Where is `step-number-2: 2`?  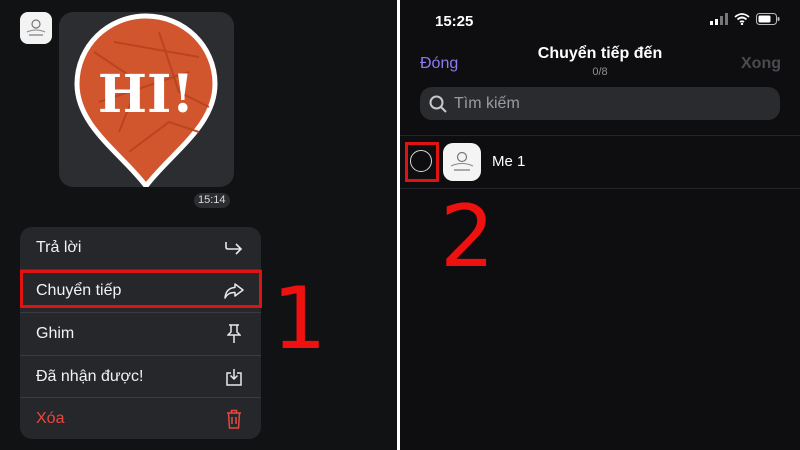 step-number-2: 2 is located at coordinates (467, 237).